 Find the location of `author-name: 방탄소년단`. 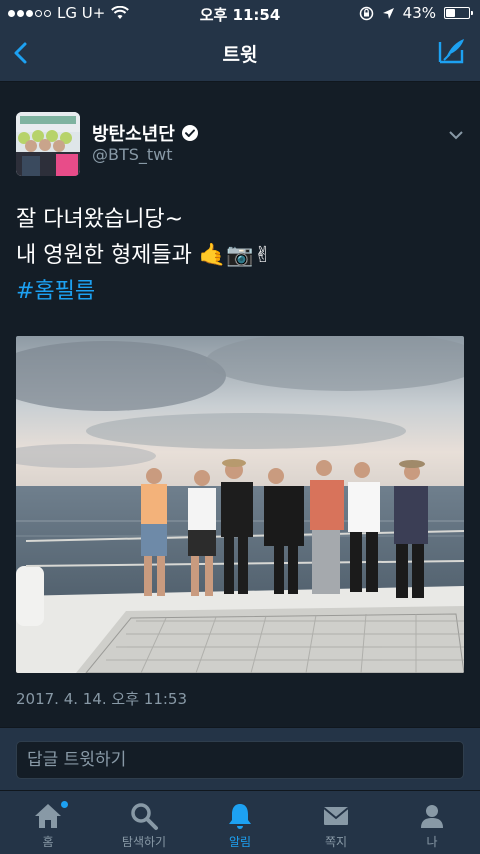

author-name: 방탄소년단 is located at coordinates (145, 133).